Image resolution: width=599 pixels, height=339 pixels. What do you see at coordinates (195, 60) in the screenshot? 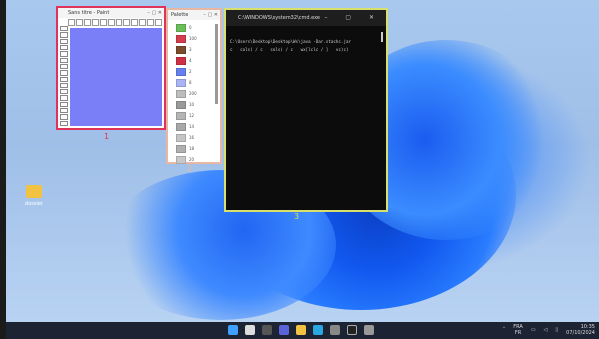
I see `palette-item: 4` at bounding box center [195, 60].